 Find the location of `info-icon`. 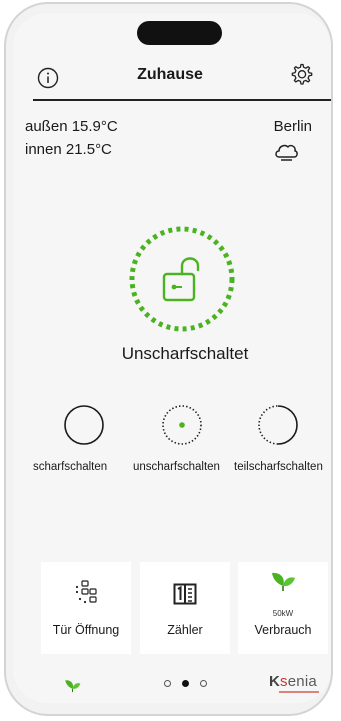

info-icon is located at coordinates (48, 78).